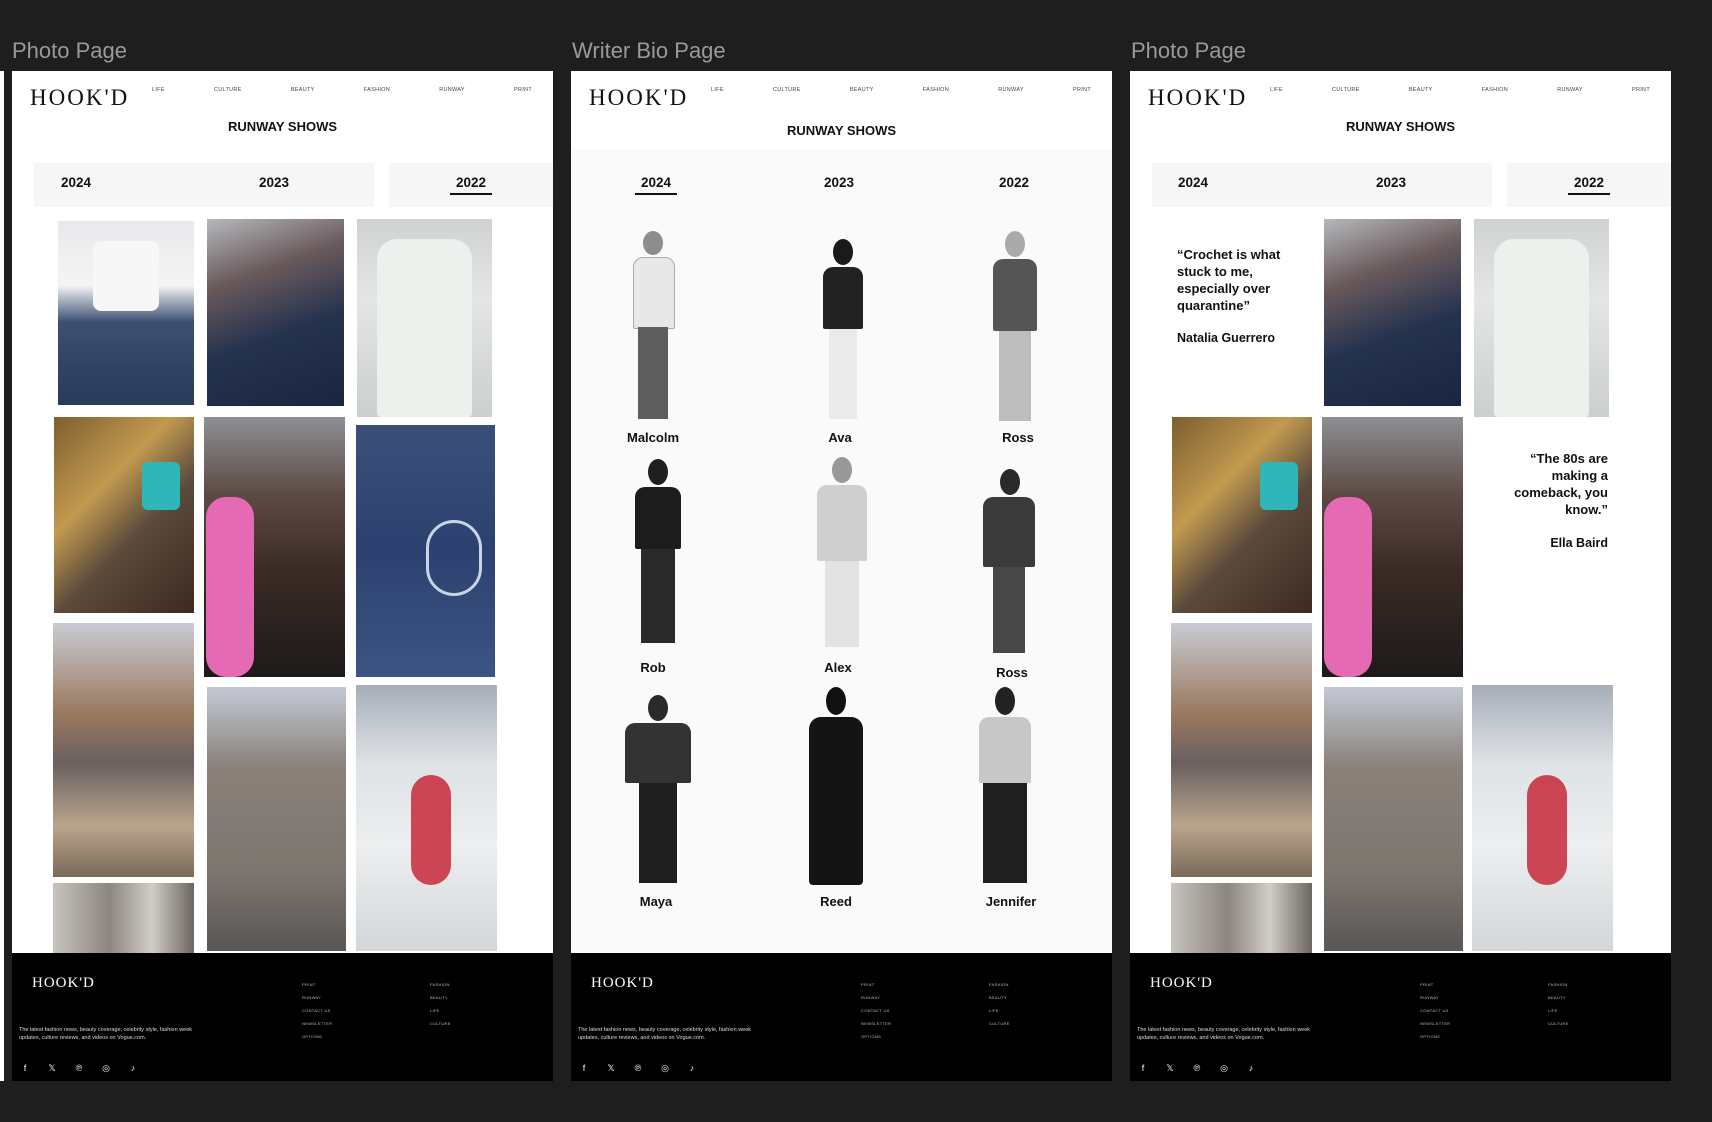 The height and width of the screenshot is (1122, 1712). What do you see at coordinates (839, 437) in the screenshot?
I see `writer-name: Ava` at bounding box center [839, 437].